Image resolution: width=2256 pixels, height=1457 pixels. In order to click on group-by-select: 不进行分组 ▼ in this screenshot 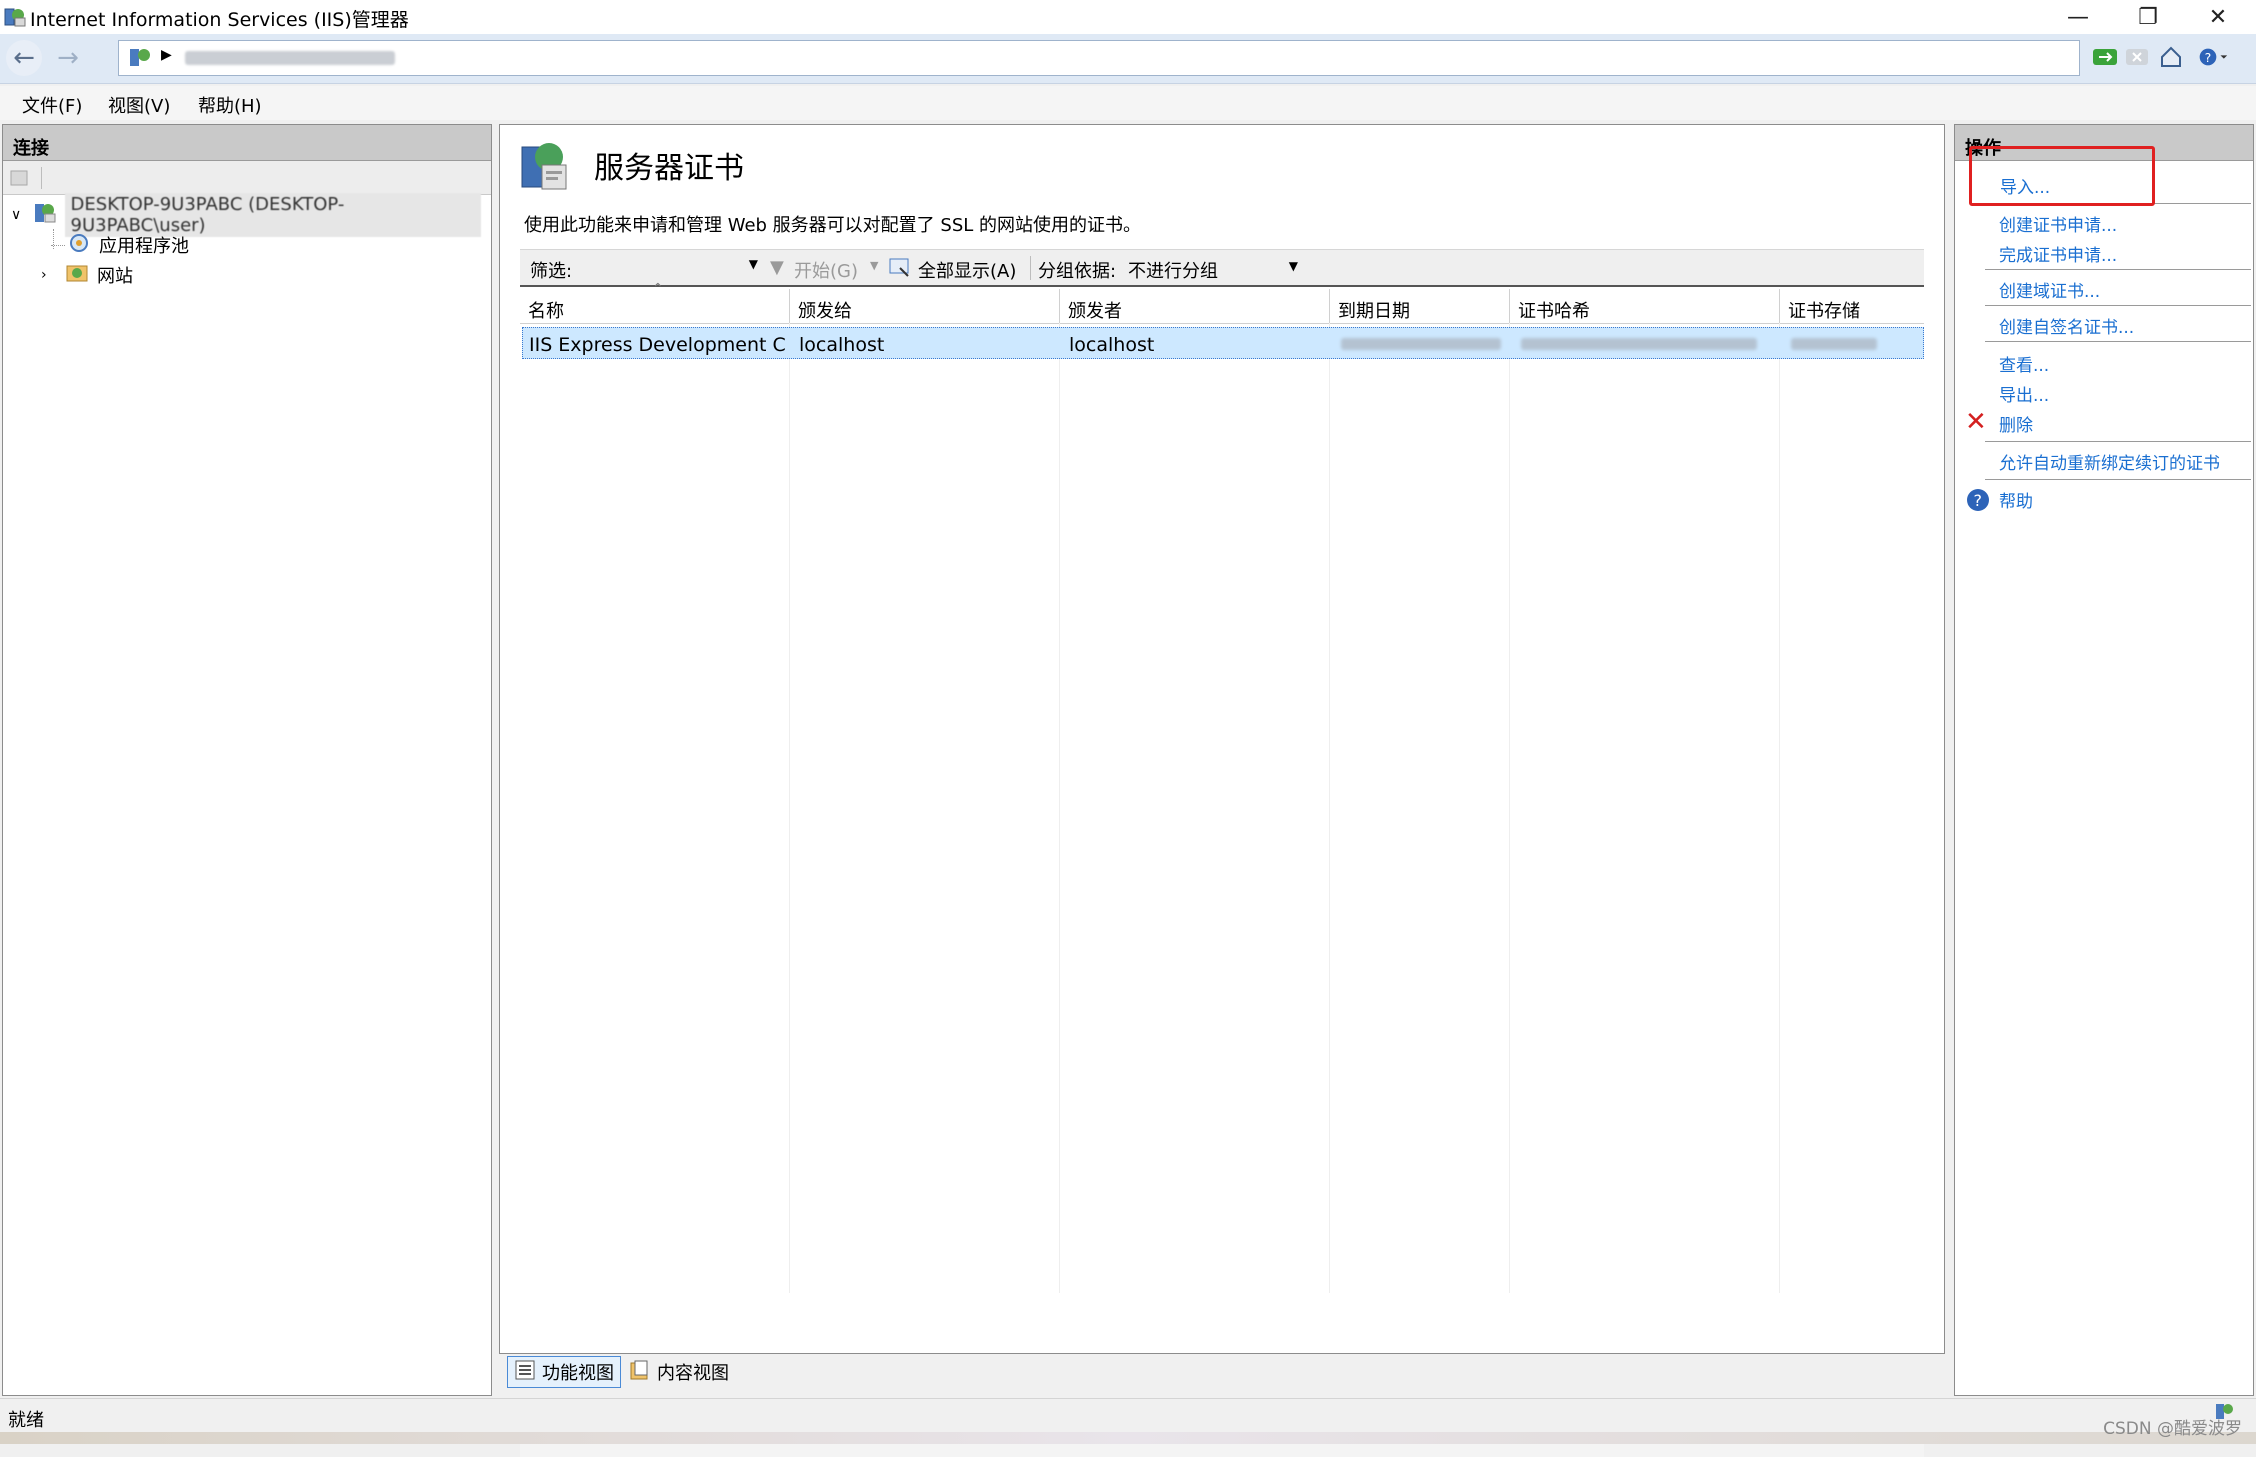, I will do `click(1213, 268)`.